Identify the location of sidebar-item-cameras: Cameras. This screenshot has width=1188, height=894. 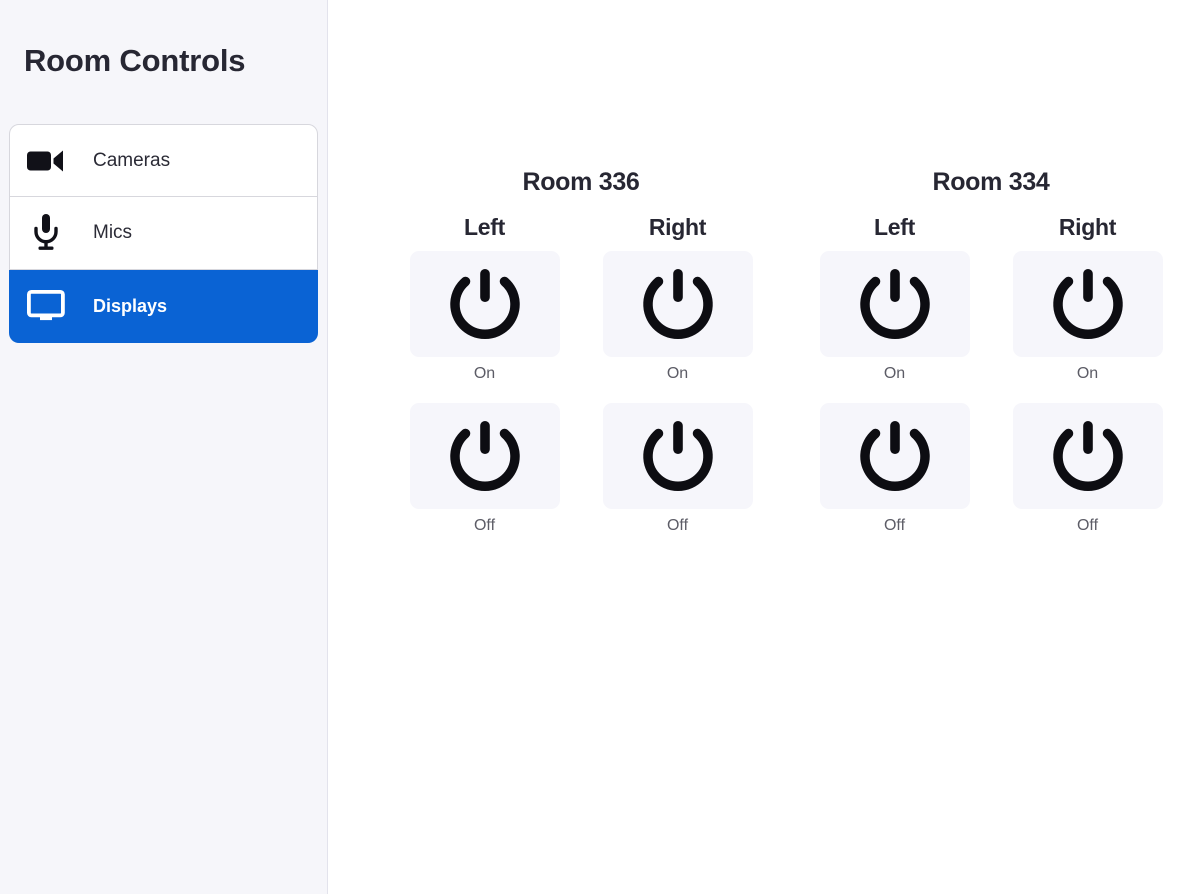
(163, 160).